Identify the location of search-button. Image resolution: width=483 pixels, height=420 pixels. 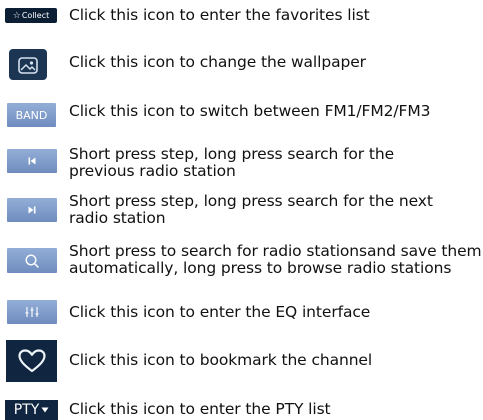
(32, 260).